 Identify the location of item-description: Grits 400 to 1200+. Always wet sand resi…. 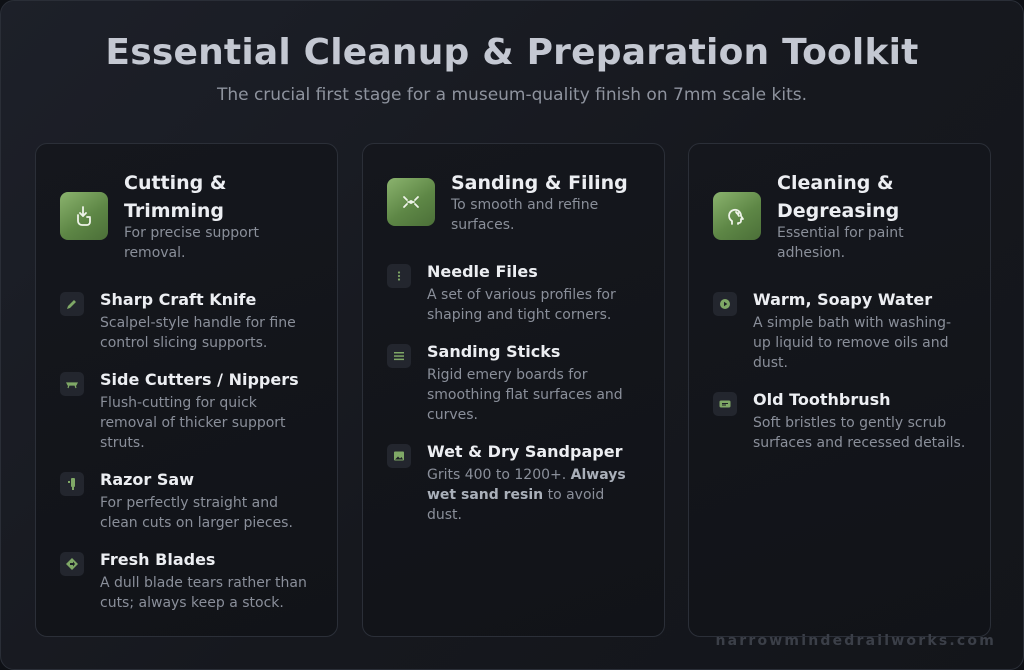
(526, 495).